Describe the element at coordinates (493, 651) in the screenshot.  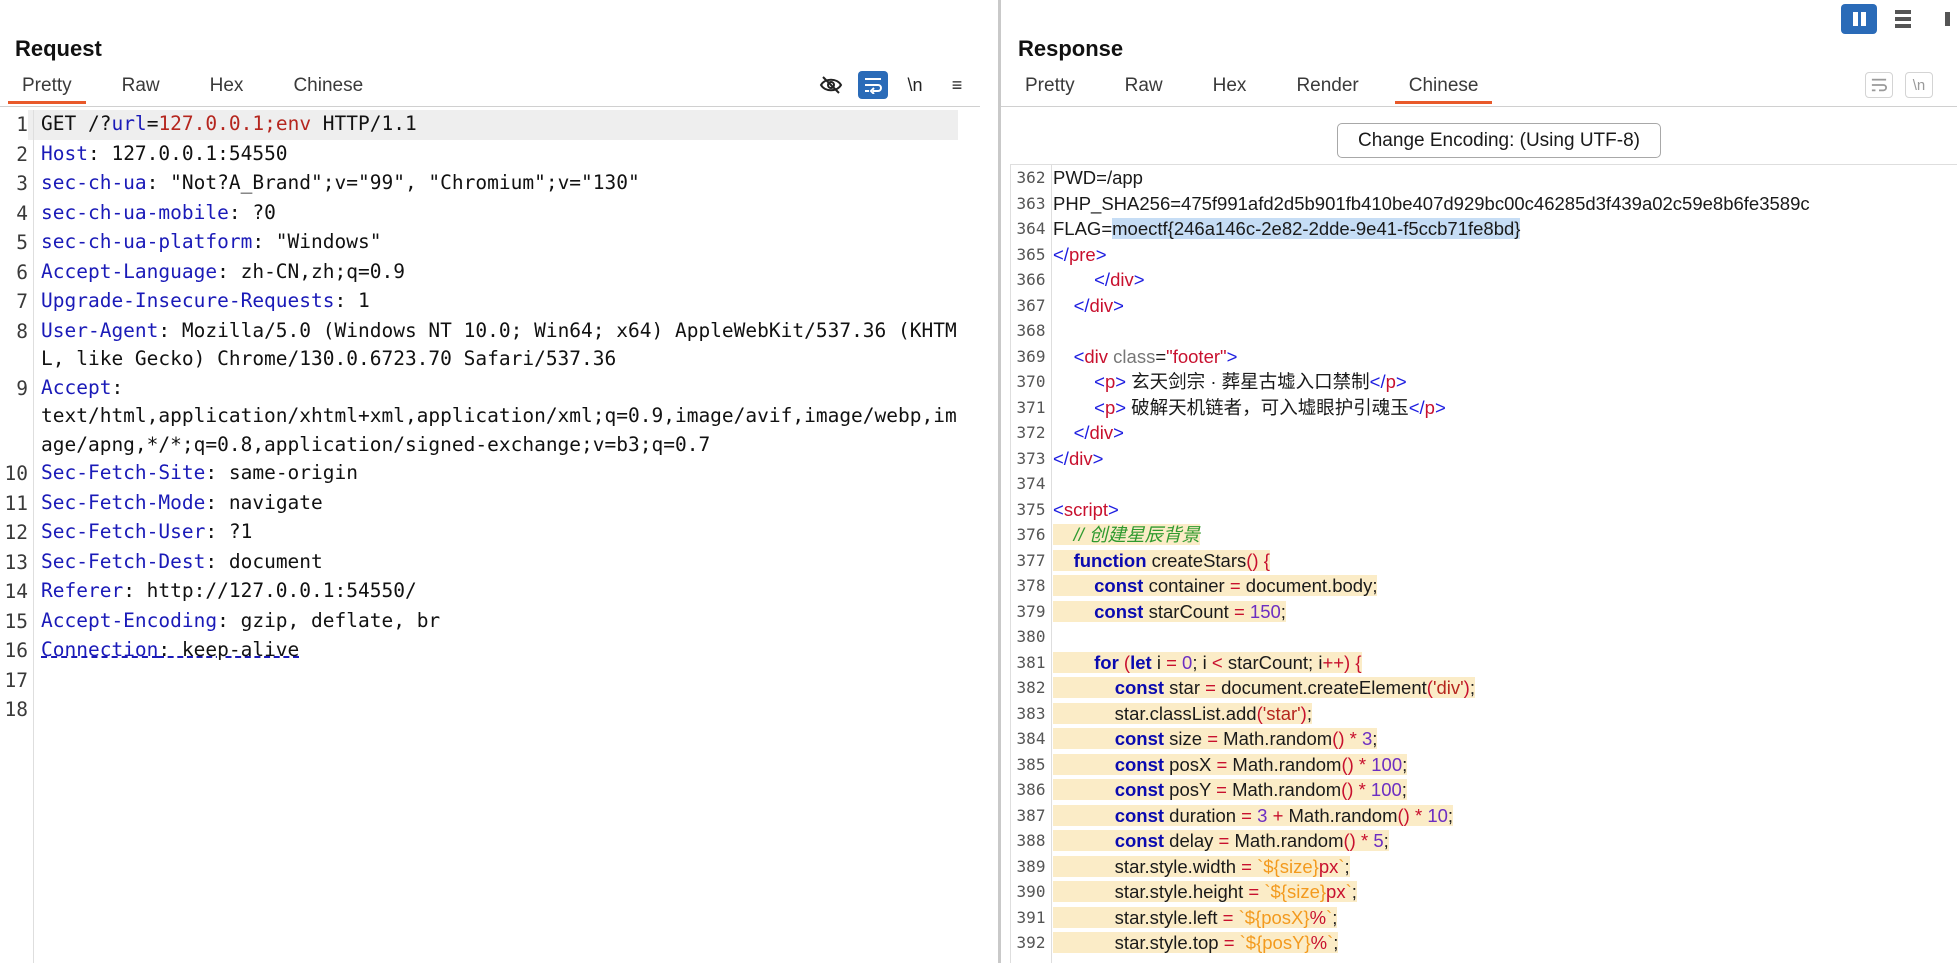
I see `line-code: Connection: keep-alive` at that location.